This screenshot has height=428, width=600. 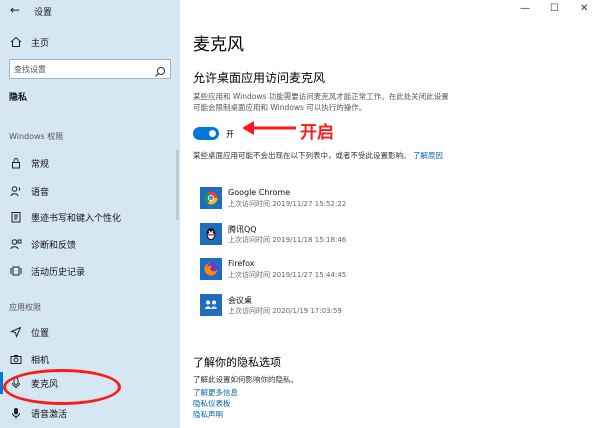 I want to click on search-input, so click(x=82, y=69).